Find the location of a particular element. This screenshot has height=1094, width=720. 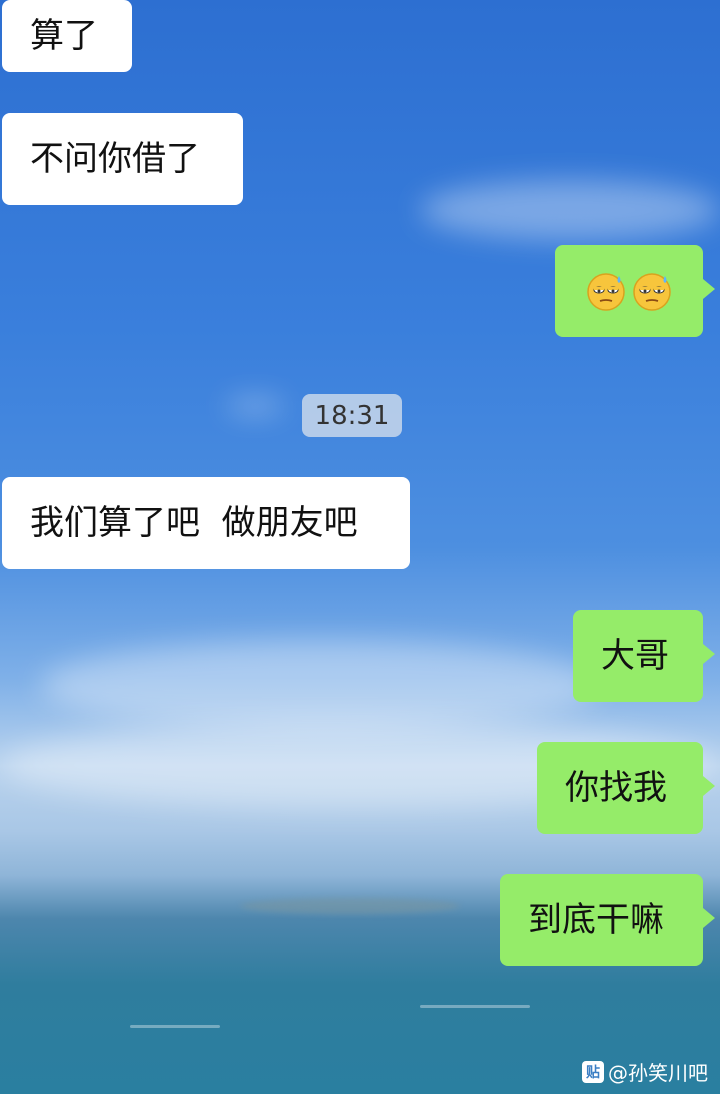

message-bubble-outgoing: 你找我 is located at coordinates (626, 788).